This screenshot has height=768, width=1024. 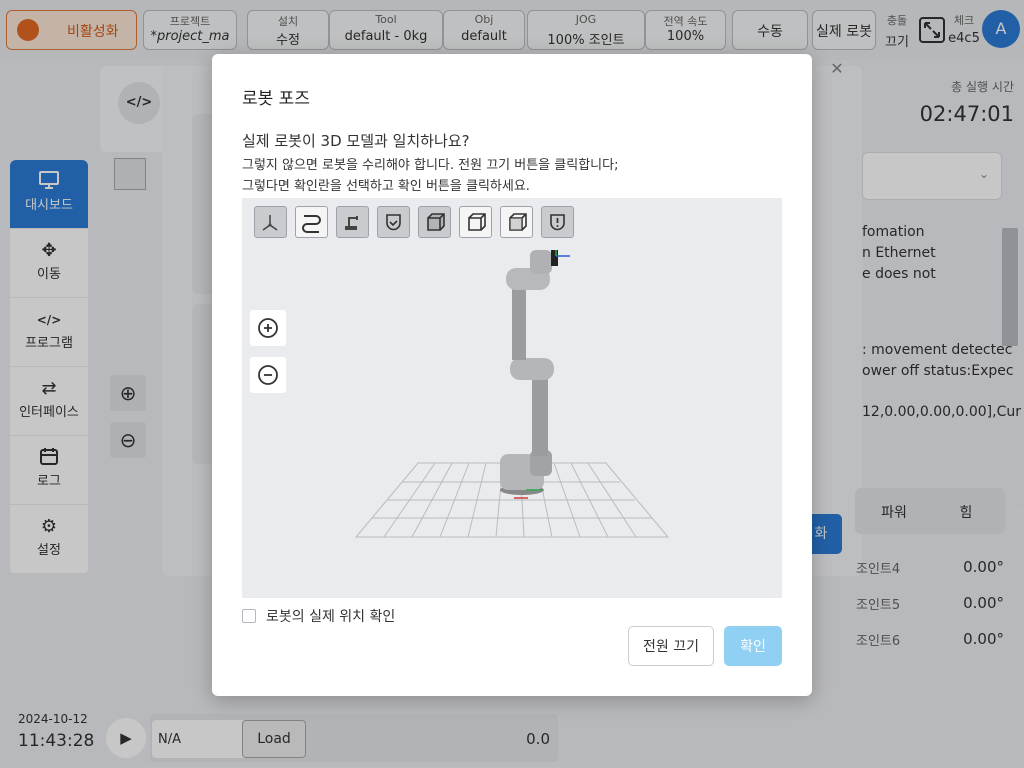 What do you see at coordinates (430, 165) in the screenshot?
I see `dialog-instruction-1: 그렇지 않으면 로봇을 수리해야 합니다. 전원 끄기 버튼을 클릭합니다;` at bounding box center [430, 165].